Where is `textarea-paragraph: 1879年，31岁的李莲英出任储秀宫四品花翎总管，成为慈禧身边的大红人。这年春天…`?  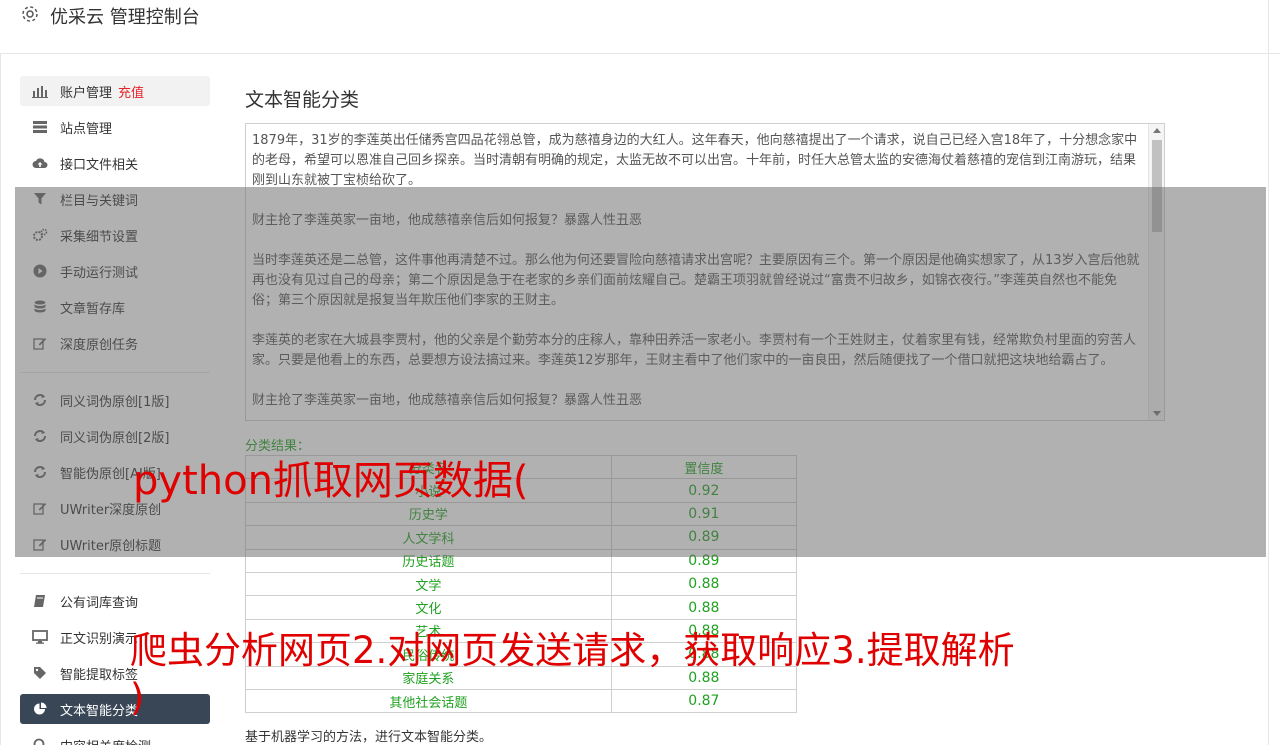
textarea-paragraph: 1879年，31岁的李莲英出任储秀宫四品花翎总管，成为慈禧身边的大红人。这年春天… is located at coordinates (695, 160).